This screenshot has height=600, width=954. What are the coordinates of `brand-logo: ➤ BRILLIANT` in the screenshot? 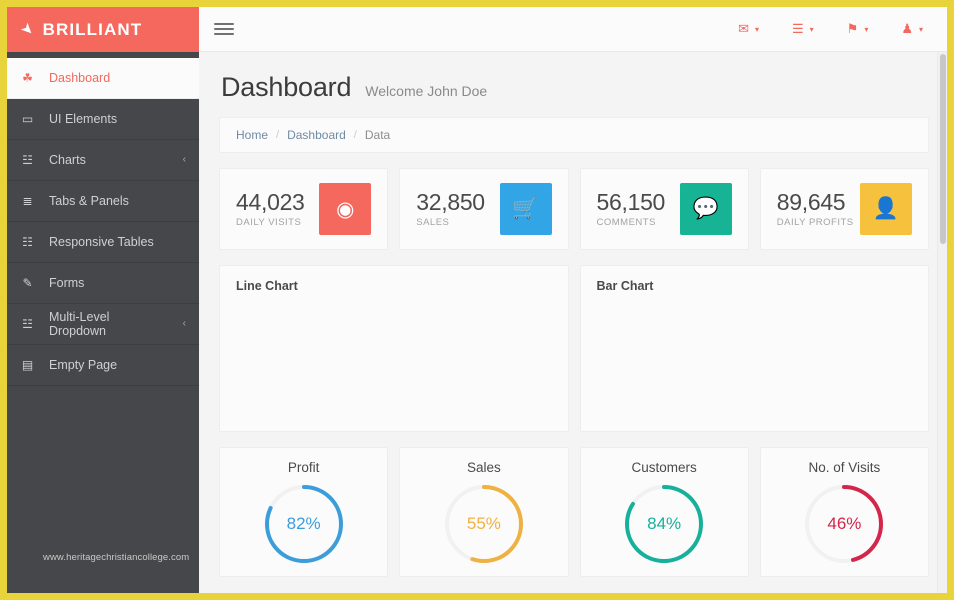 It's located at (103, 29).